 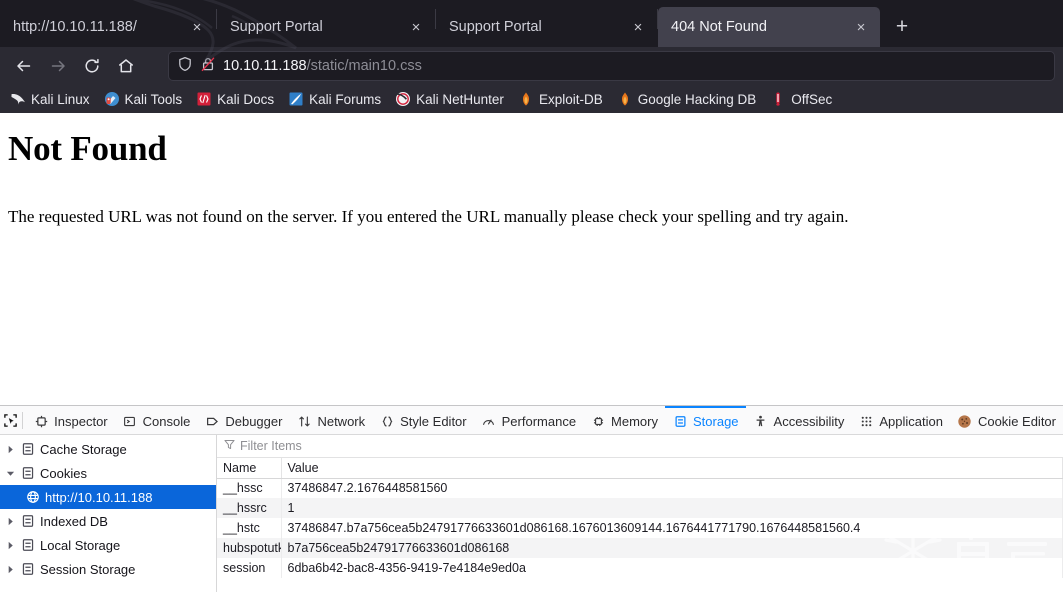 I want to click on bookmark-kali-linux: Kali Linux, so click(x=50, y=99).